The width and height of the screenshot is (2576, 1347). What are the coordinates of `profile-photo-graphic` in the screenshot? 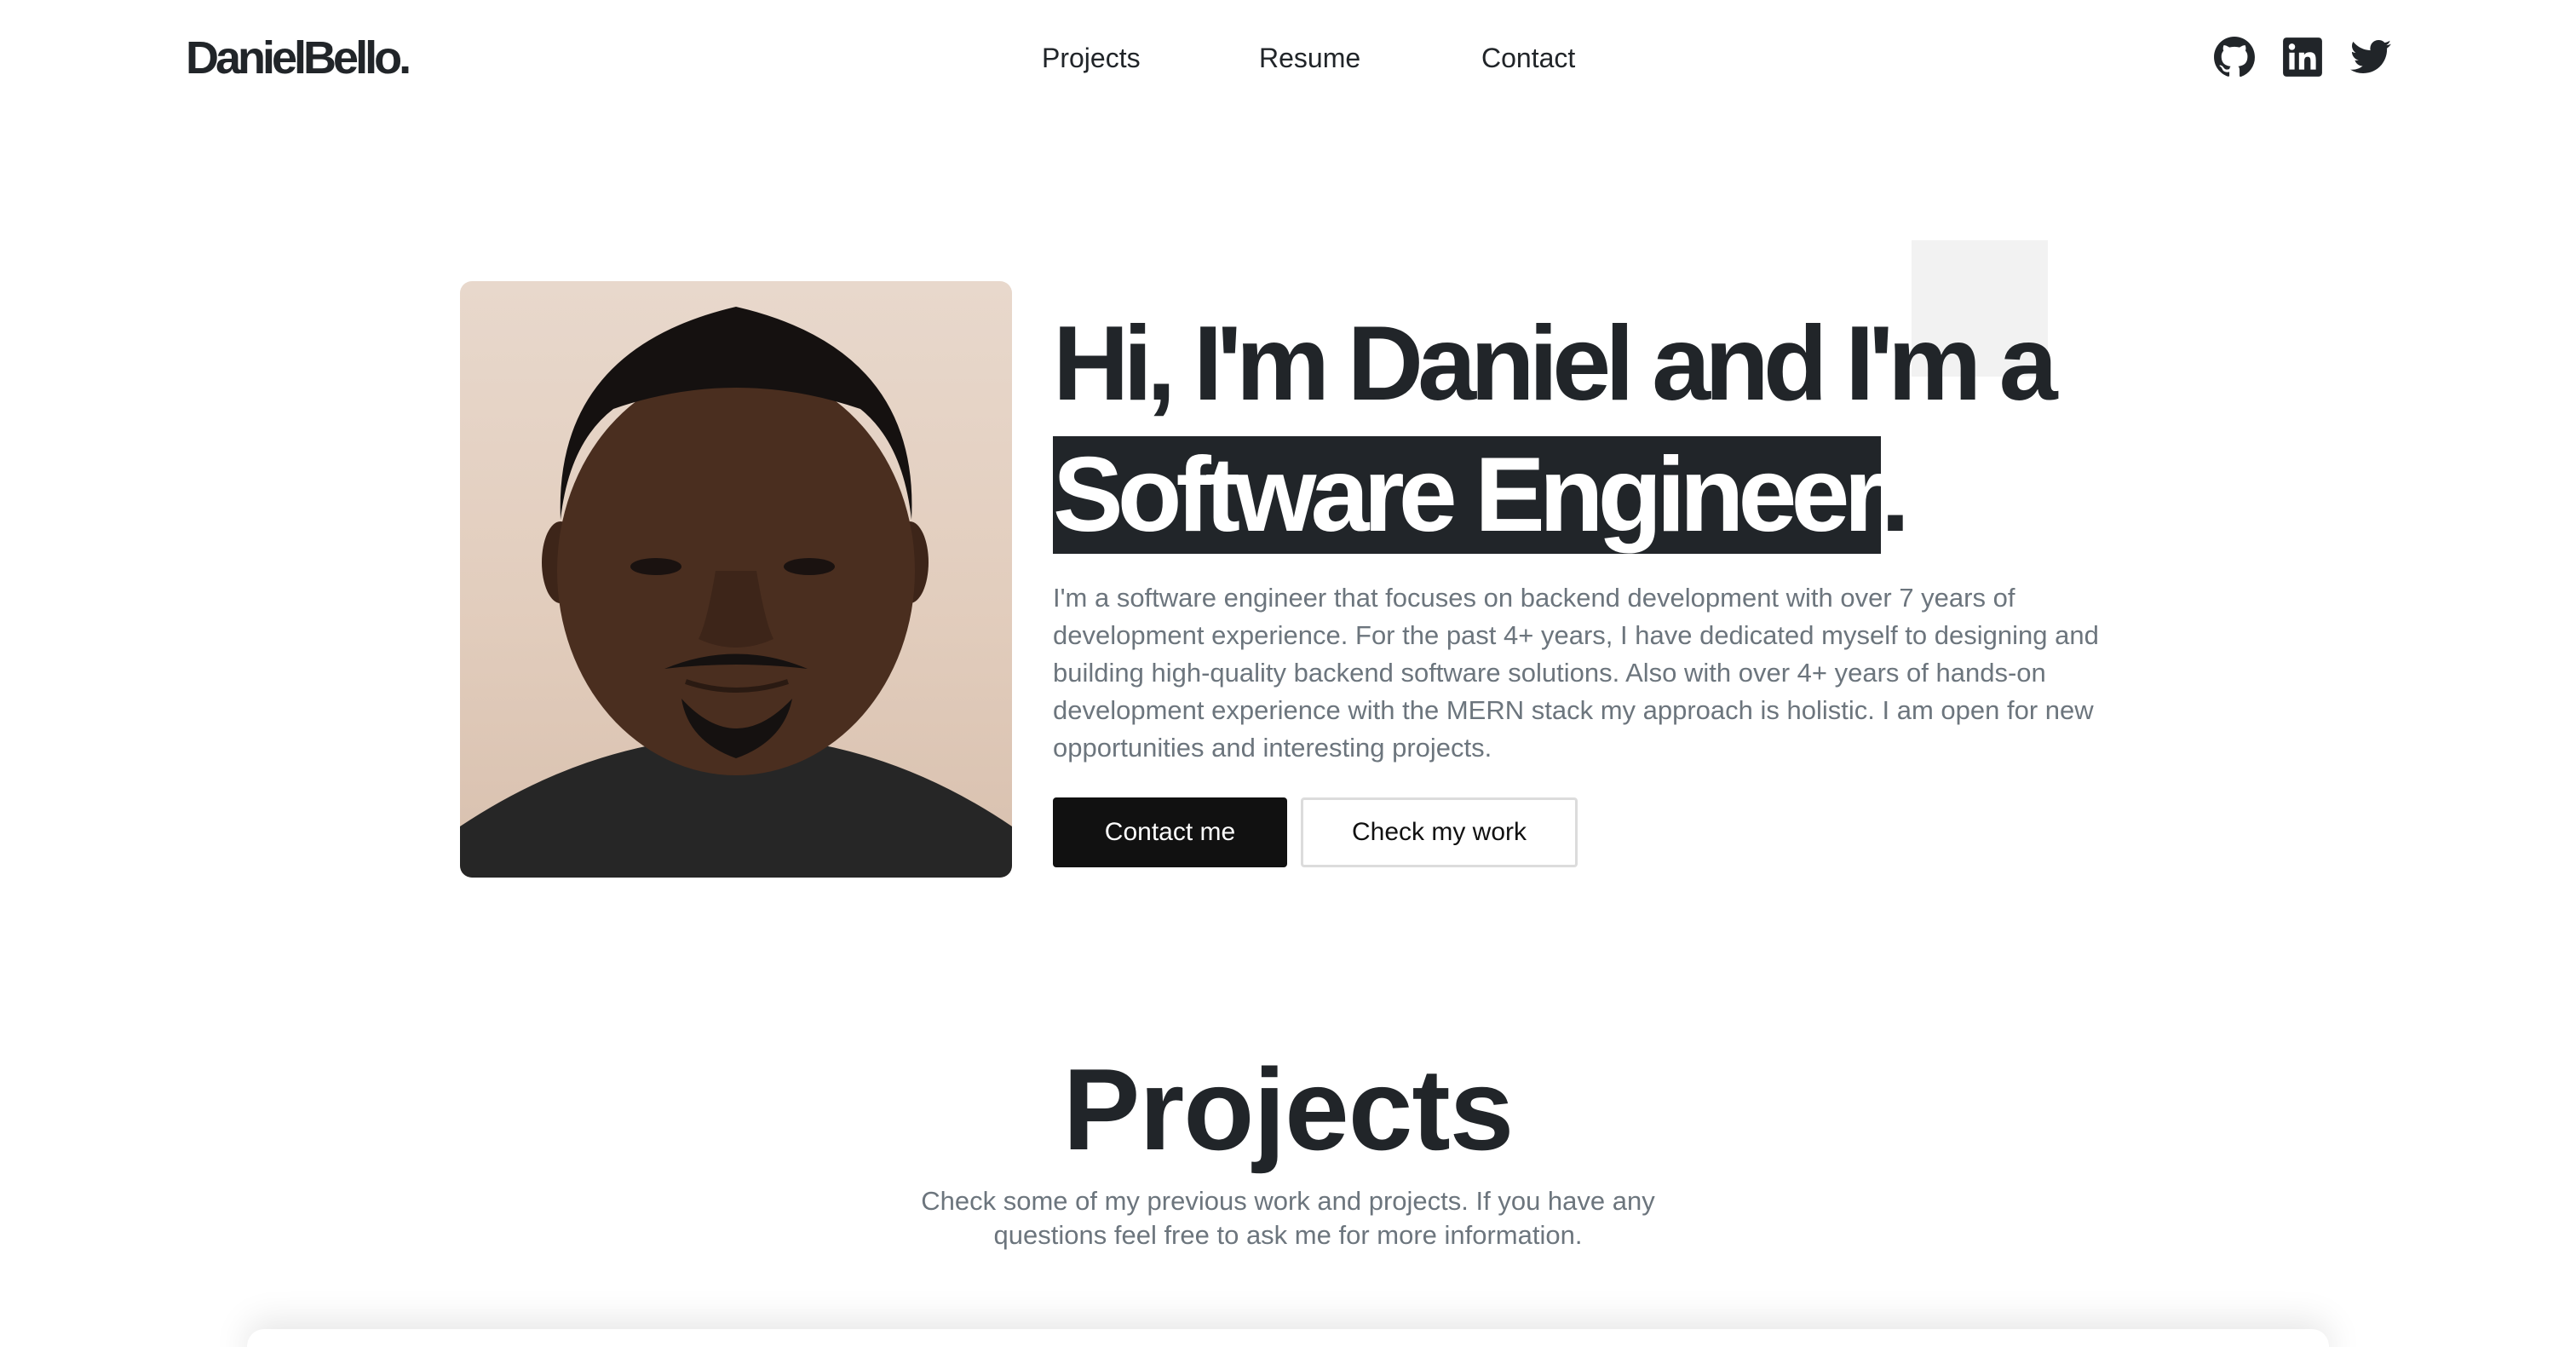 It's located at (736, 592).